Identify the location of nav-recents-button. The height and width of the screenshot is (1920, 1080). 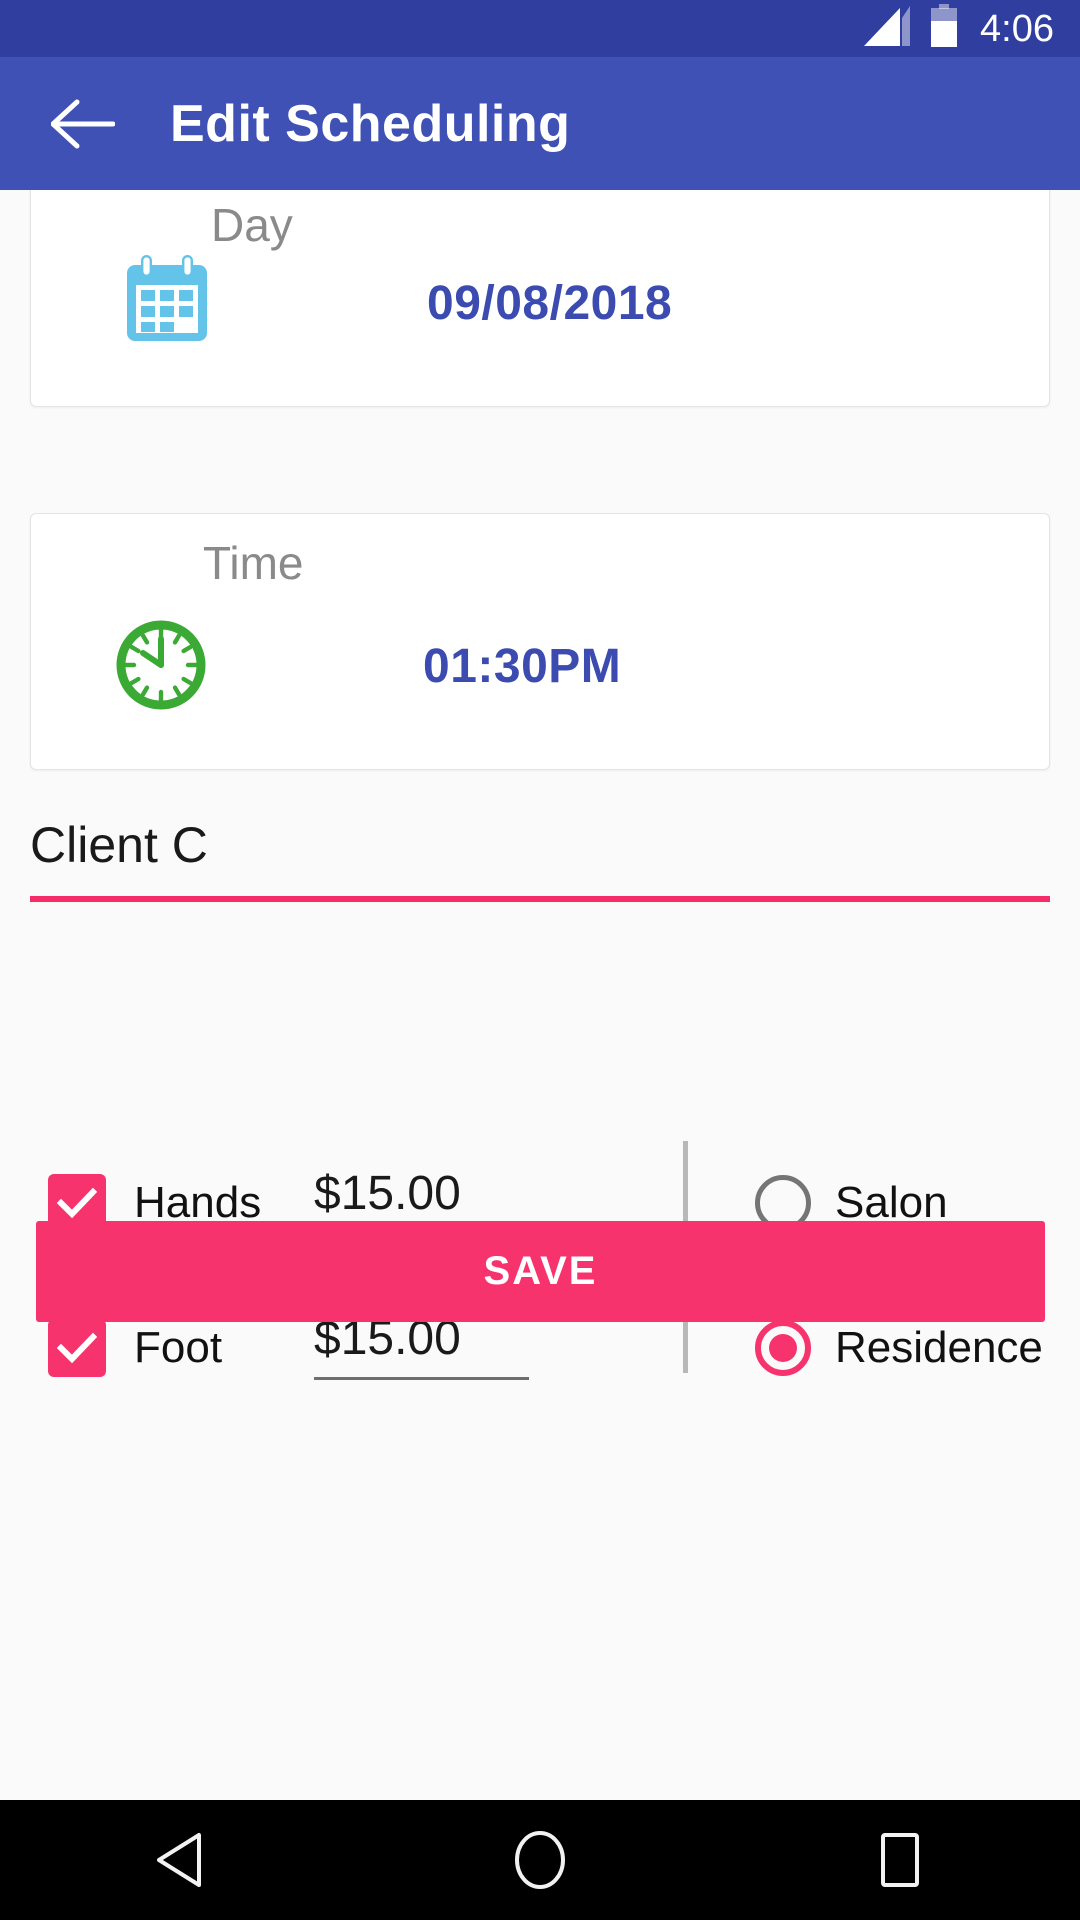
(900, 1860).